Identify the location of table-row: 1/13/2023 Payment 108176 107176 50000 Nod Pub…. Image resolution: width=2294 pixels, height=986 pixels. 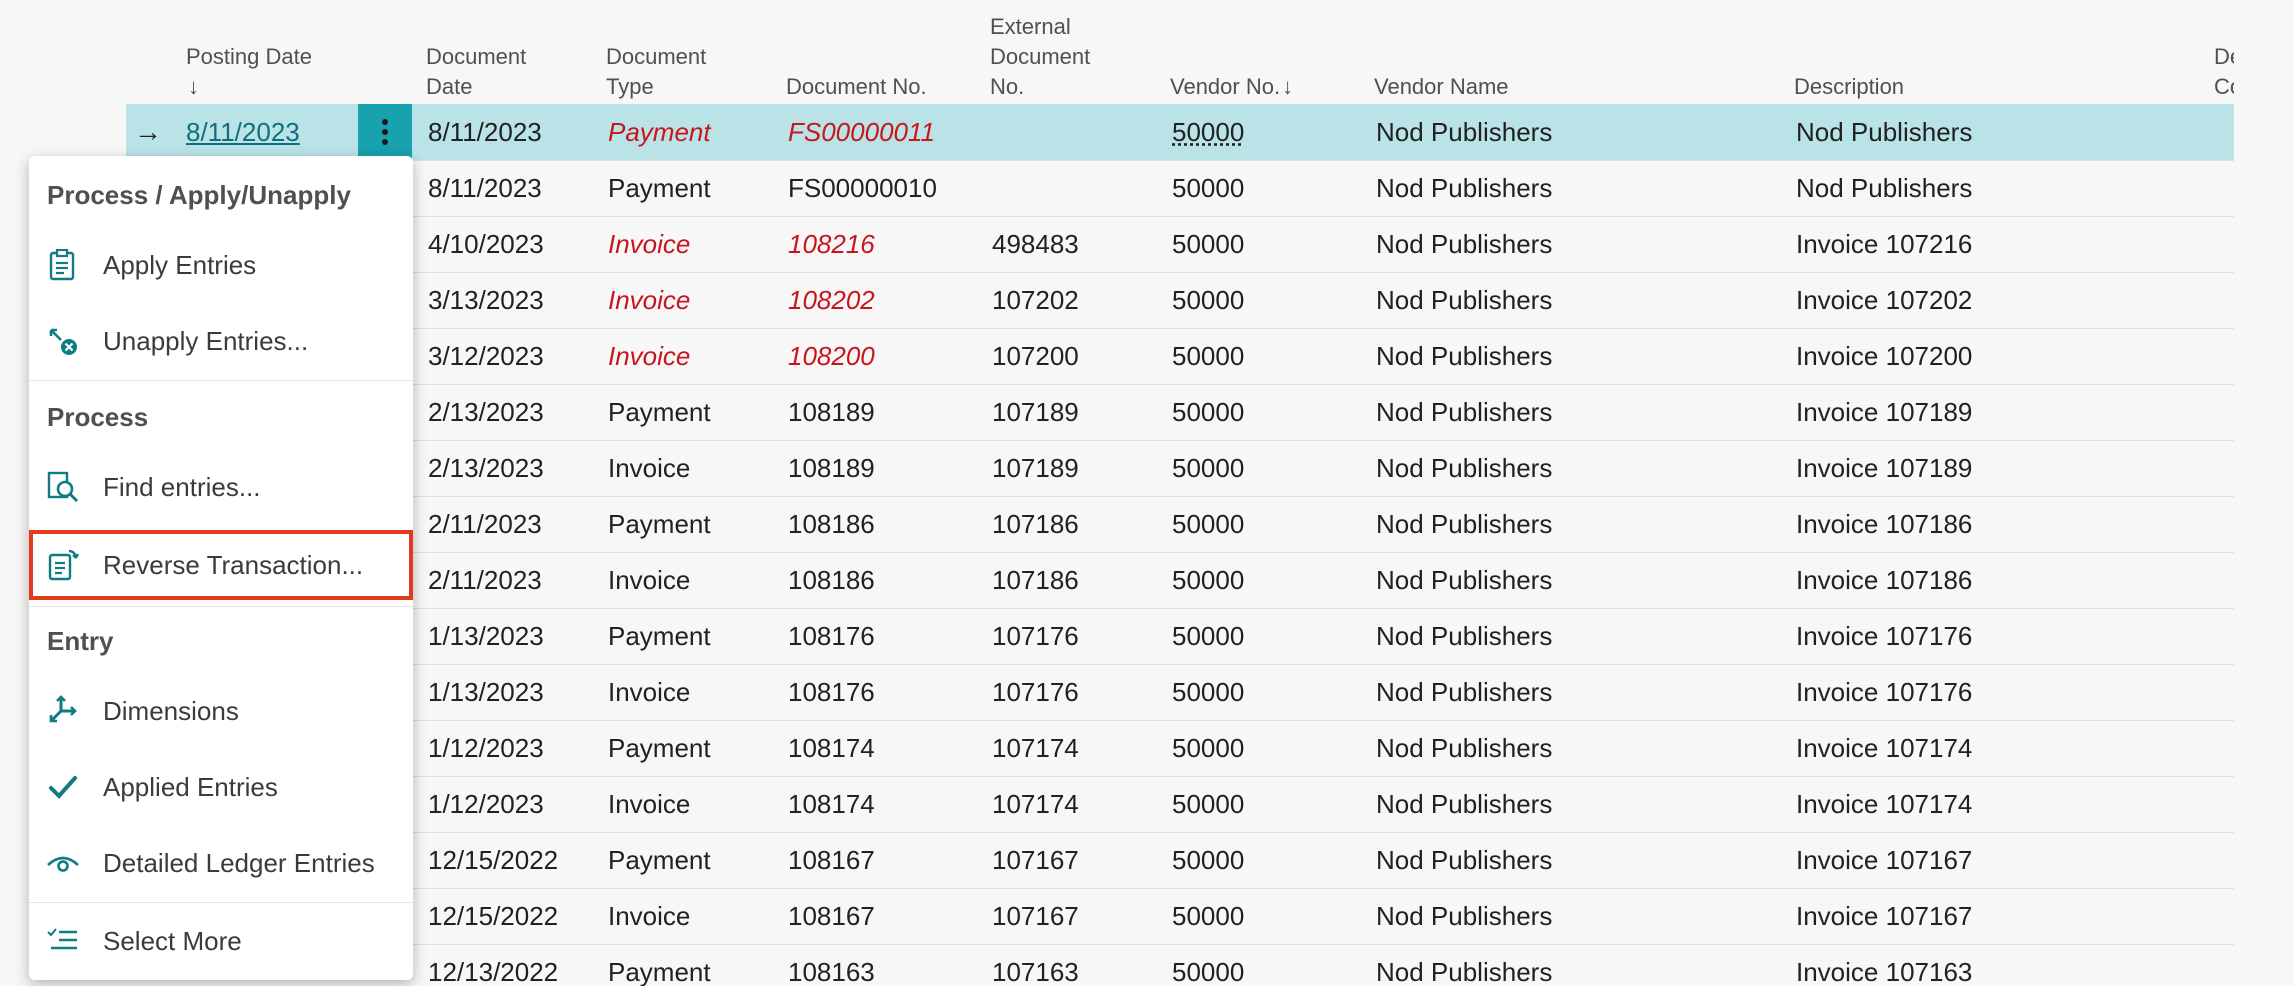
(1180, 636).